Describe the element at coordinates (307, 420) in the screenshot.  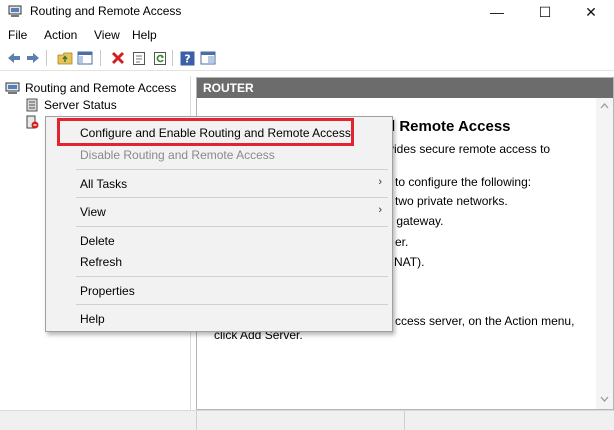
I see `status-bar` at that location.